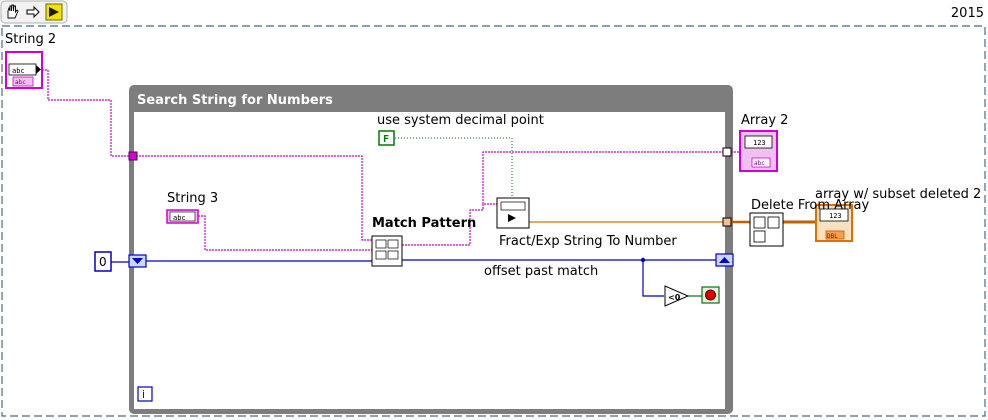 The image size is (988, 420). Describe the element at coordinates (541, 271) in the screenshot. I see `offset-past-match-label: offset past match` at that location.